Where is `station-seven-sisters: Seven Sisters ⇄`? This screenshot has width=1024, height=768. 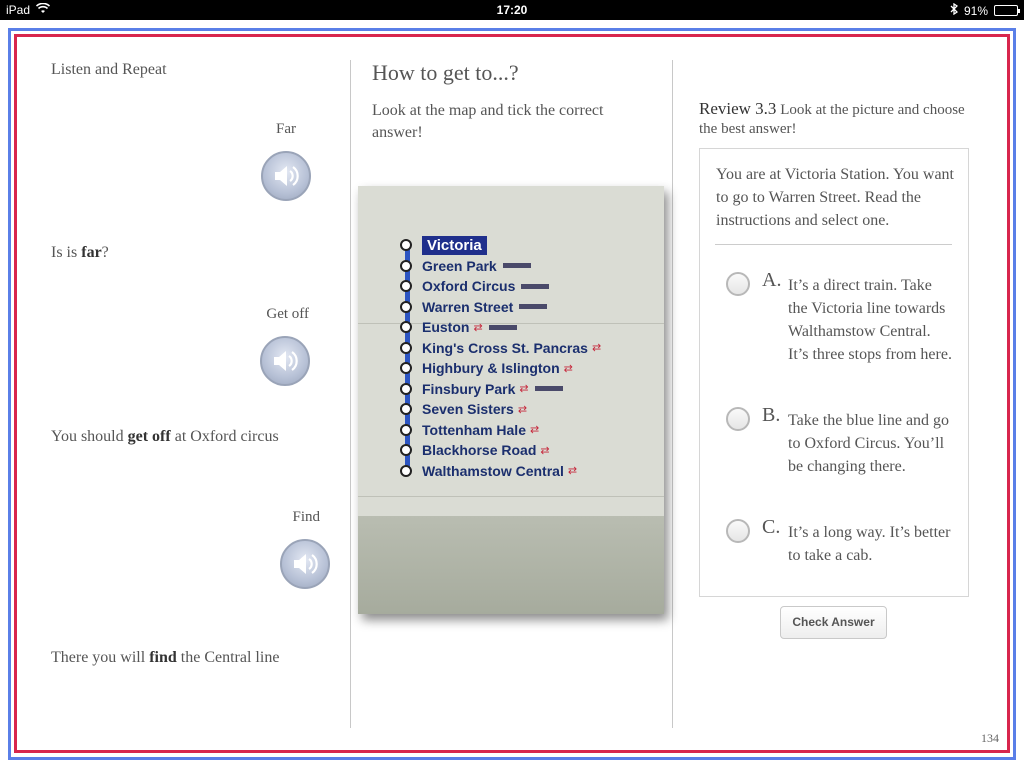 station-seven-sisters: Seven Sisters ⇄ is located at coordinates (463, 409).